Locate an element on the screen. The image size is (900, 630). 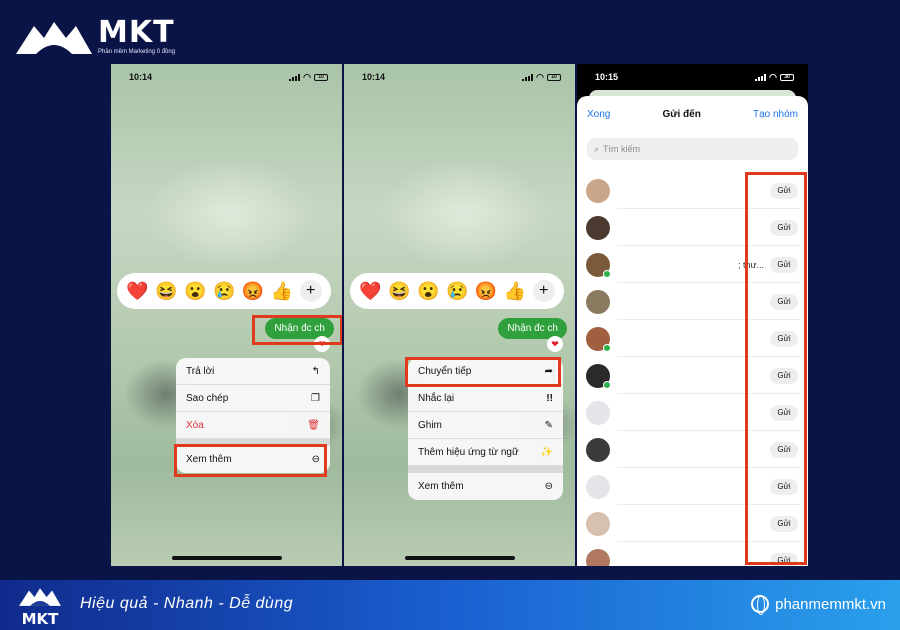
menu-item-pin: Ghim ✎ is located at coordinates (485, 425).